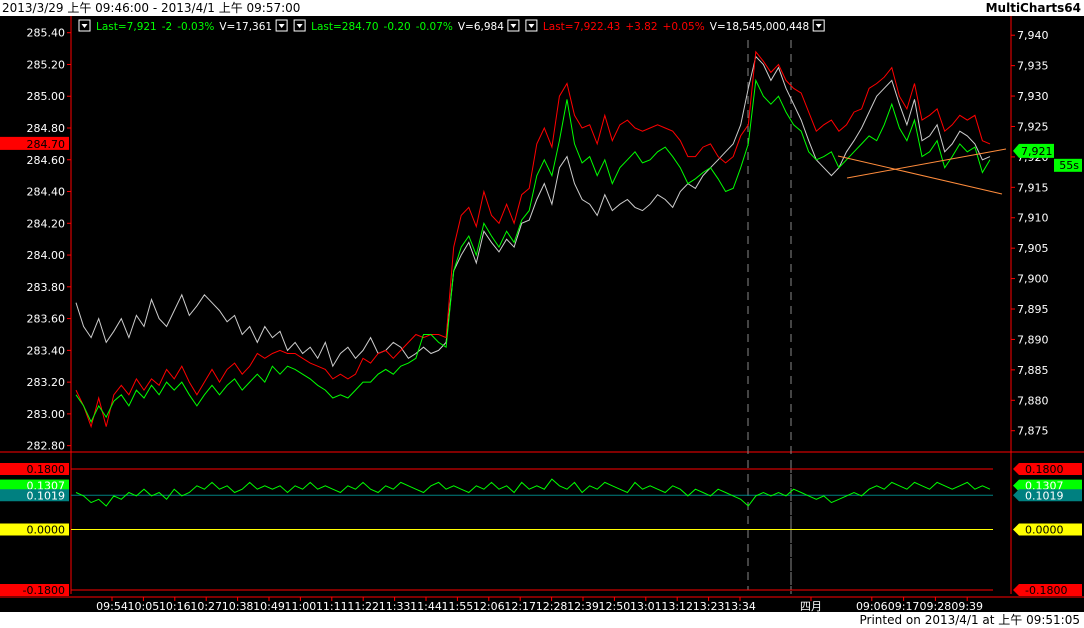 The width and height of the screenshot is (1084, 628). What do you see at coordinates (332, 606) in the screenshot?
I see `x-tick-label: 11:11` at bounding box center [332, 606].